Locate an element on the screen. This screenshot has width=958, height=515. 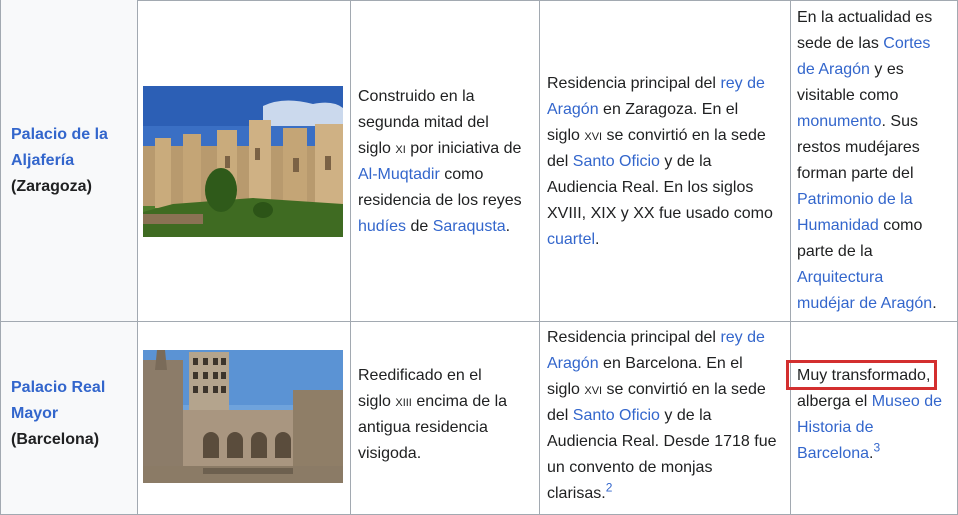
museo-de-historia-link: Museo de is located at coordinates (907, 401).